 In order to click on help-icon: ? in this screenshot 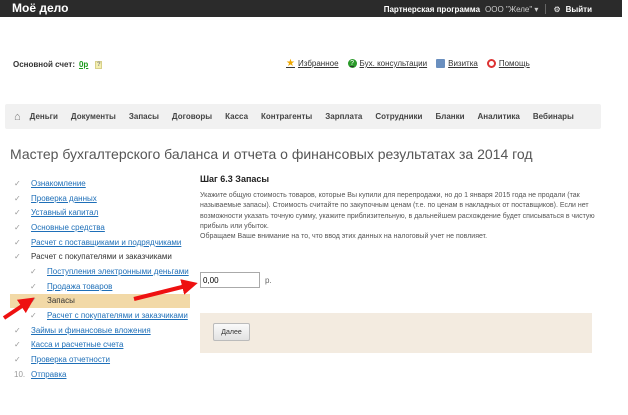, I will do `click(99, 64)`.